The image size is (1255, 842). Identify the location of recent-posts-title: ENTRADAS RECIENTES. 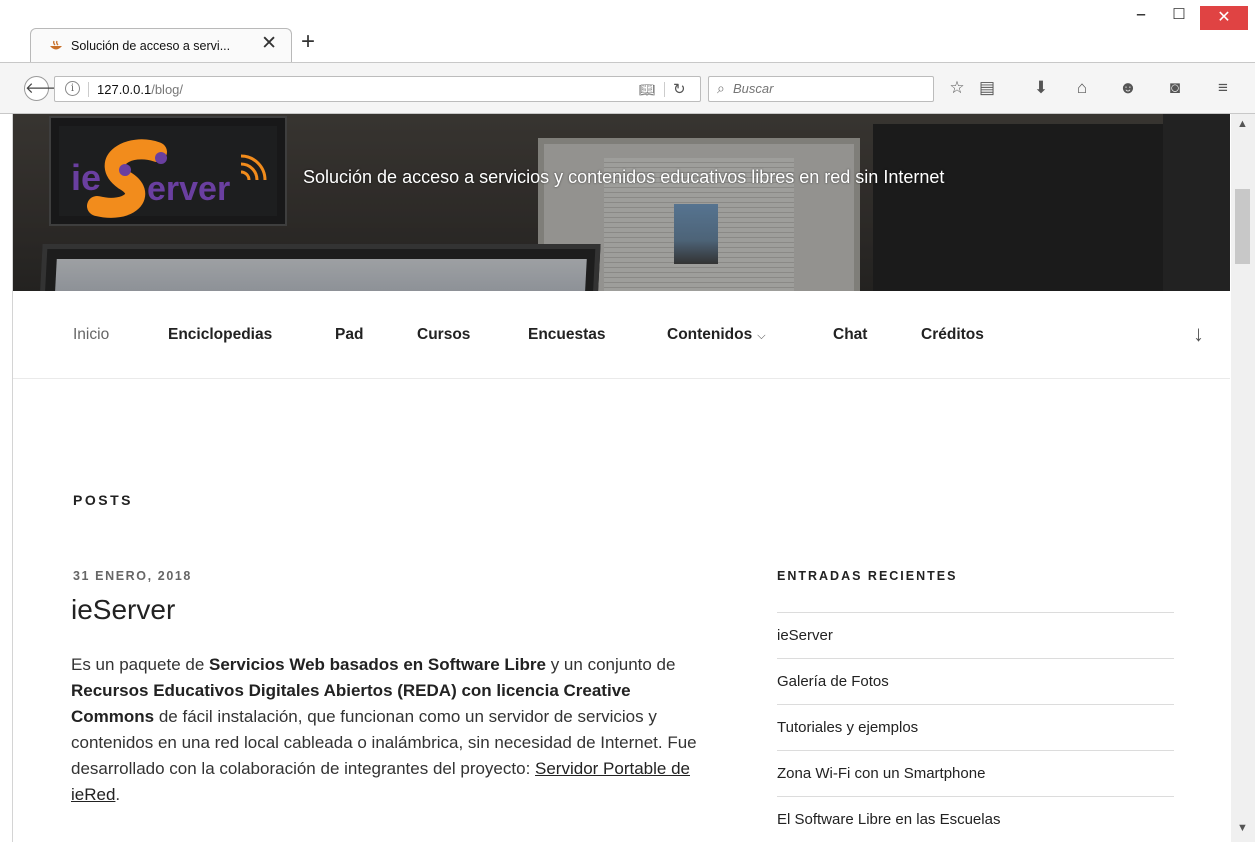
(867, 576).